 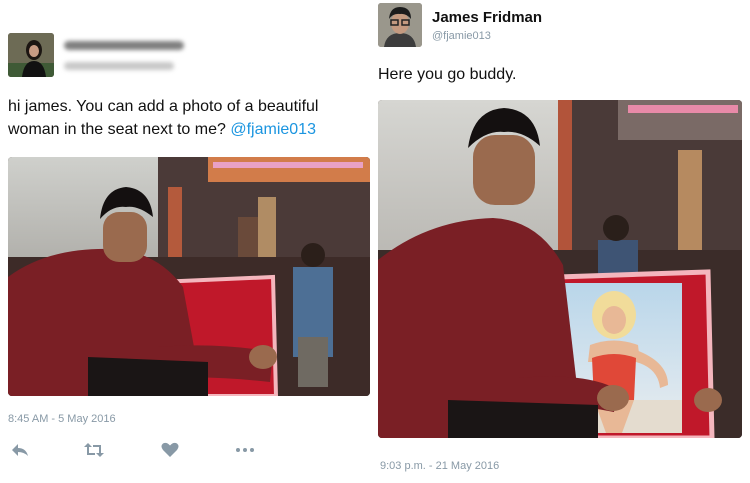 I want to click on like-icon, so click(x=171, y=451).